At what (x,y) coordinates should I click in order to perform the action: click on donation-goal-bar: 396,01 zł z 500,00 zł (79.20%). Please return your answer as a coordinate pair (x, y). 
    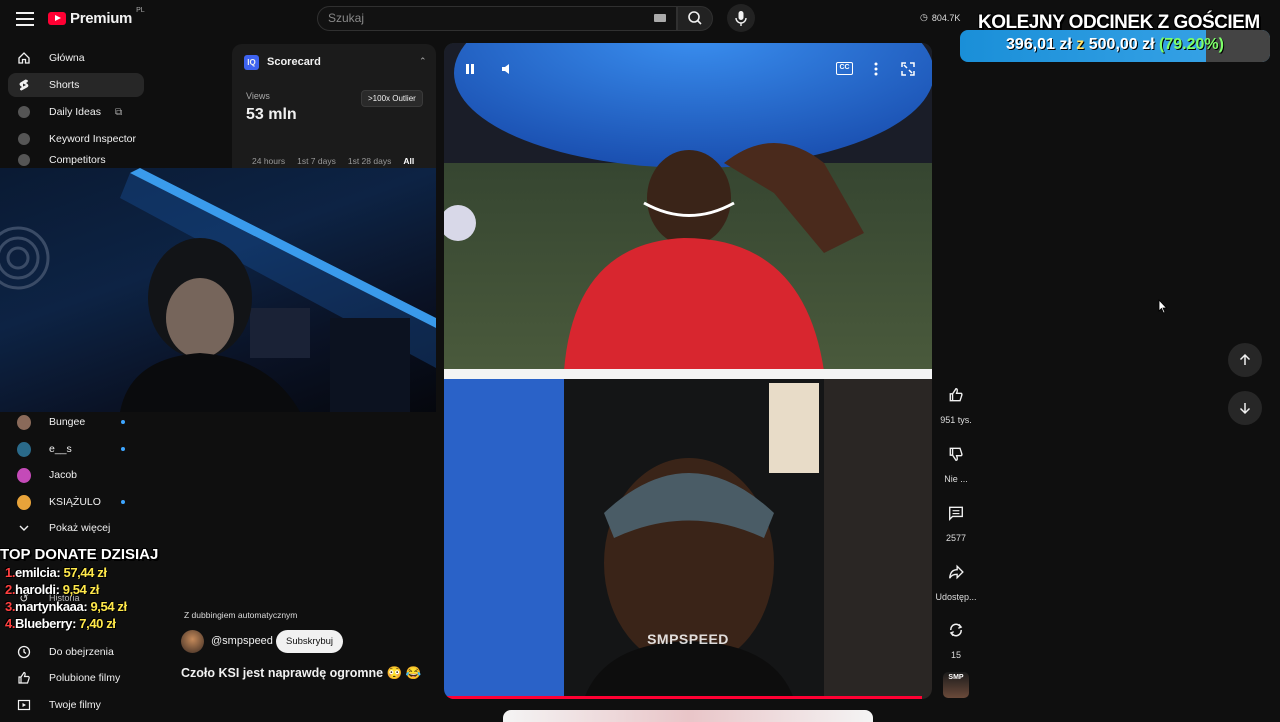
    Looking at the image, I should click on (1115, 46).